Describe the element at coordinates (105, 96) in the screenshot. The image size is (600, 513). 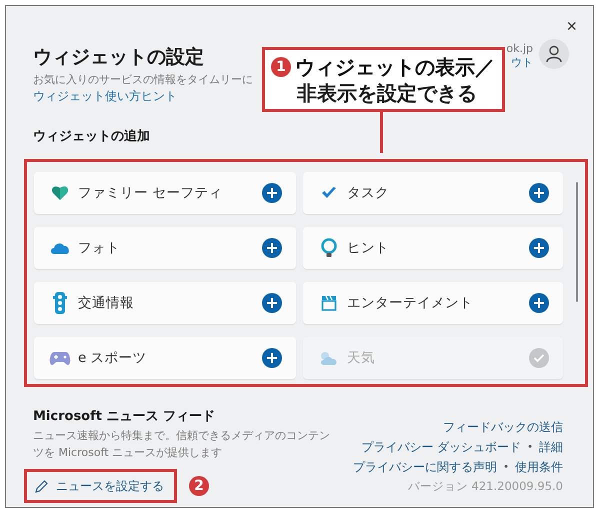
I see `help-link: ウィジェット使い方ヒント` at that location.